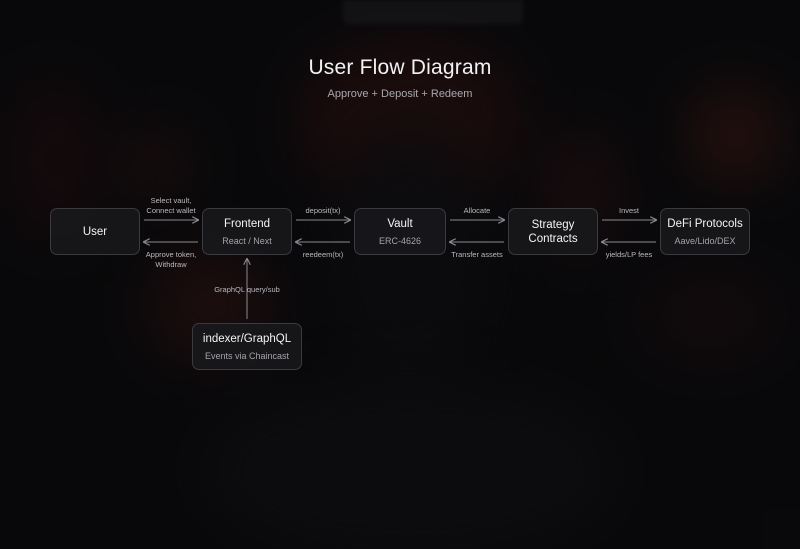 The image size is (800, 549). What do you see at coordinates (629, 210) in the screenshot?
I see `edge-label-strategy-to-defi: Invest` at bounding box center [629, 210].